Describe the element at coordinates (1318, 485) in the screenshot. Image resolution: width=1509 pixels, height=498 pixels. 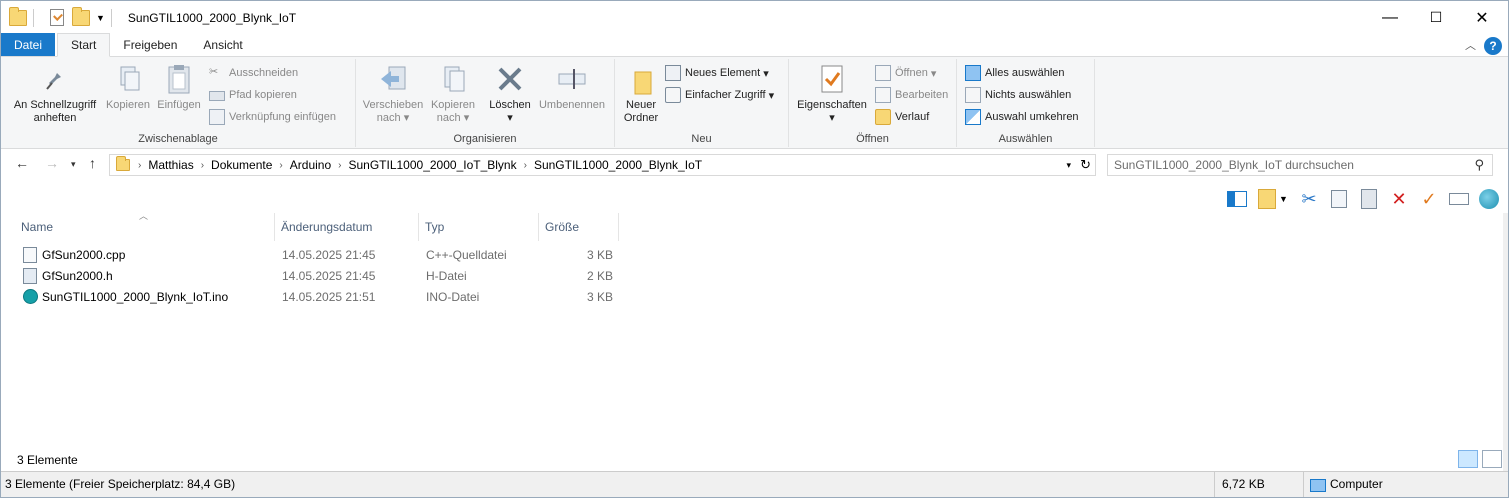
I see `computer-icon` at that location.